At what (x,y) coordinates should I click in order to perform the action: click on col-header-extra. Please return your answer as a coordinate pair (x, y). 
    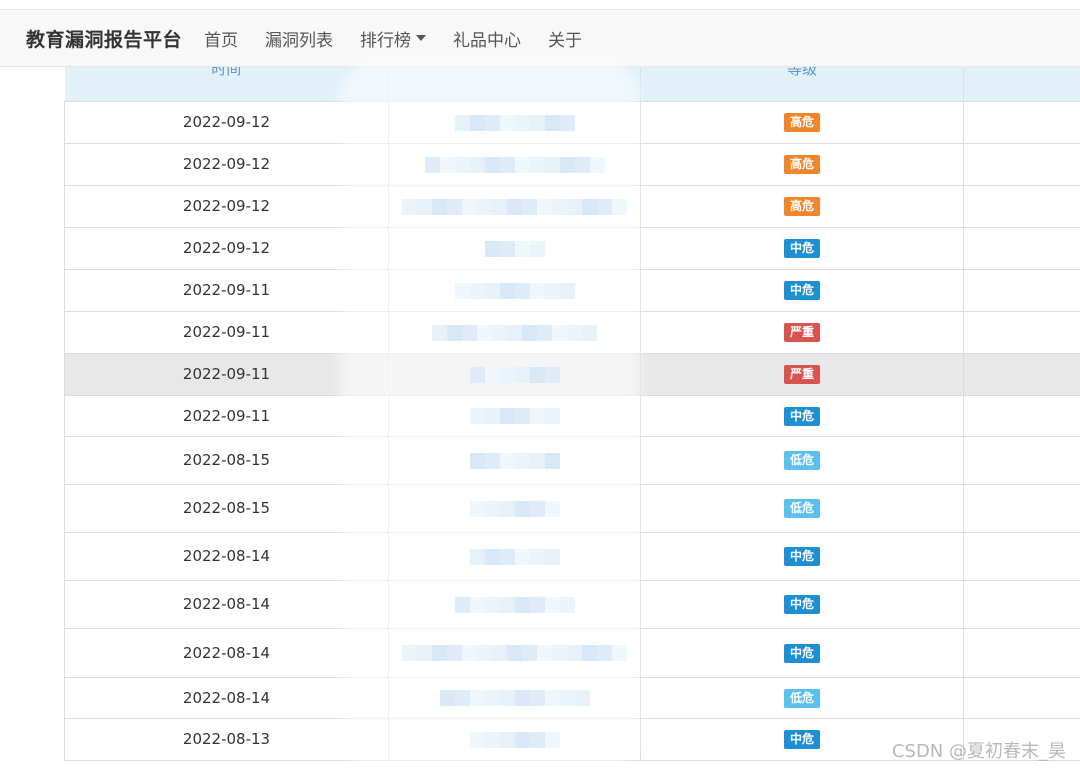
    Looking at the image, I should click on (1021, 84).